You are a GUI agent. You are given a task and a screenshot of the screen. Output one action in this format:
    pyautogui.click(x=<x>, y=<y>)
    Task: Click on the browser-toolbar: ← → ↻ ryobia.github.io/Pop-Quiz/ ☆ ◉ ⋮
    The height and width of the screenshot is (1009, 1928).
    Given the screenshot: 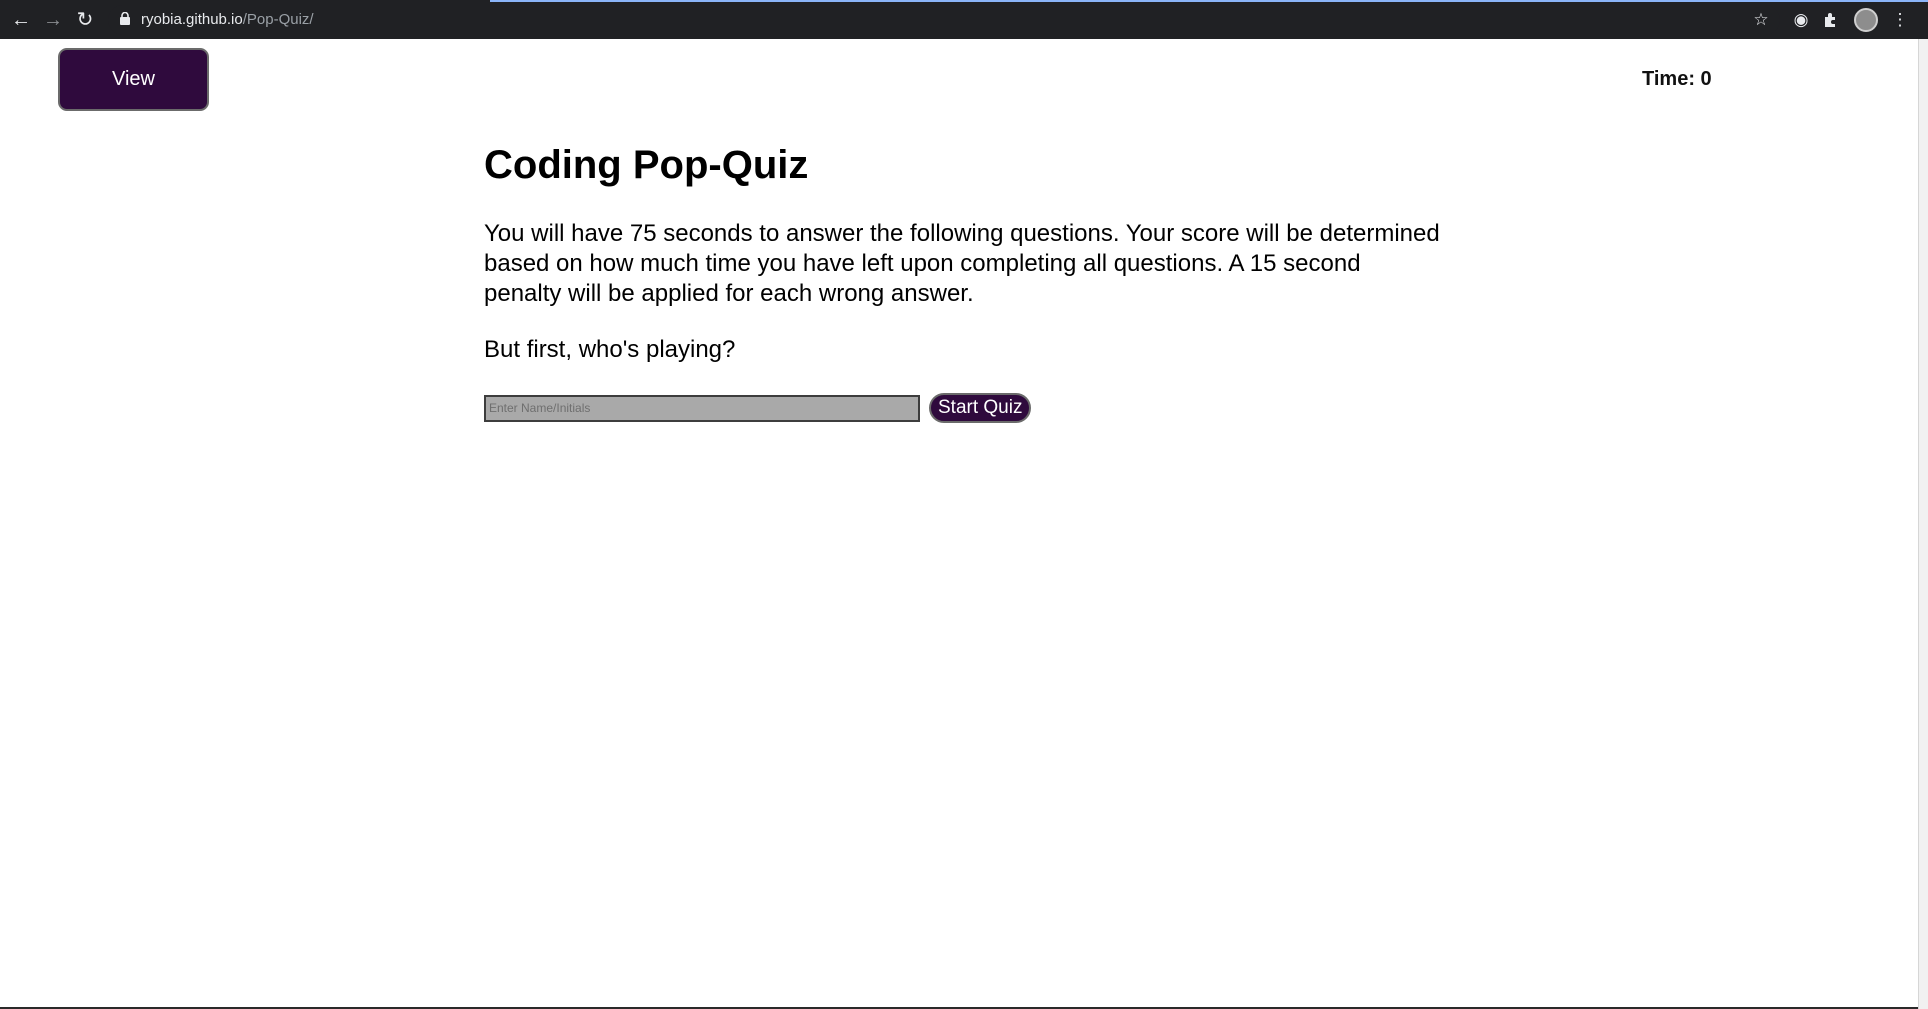 What is the action you would take?
    pyautogui.click(x=964, y=19)
    